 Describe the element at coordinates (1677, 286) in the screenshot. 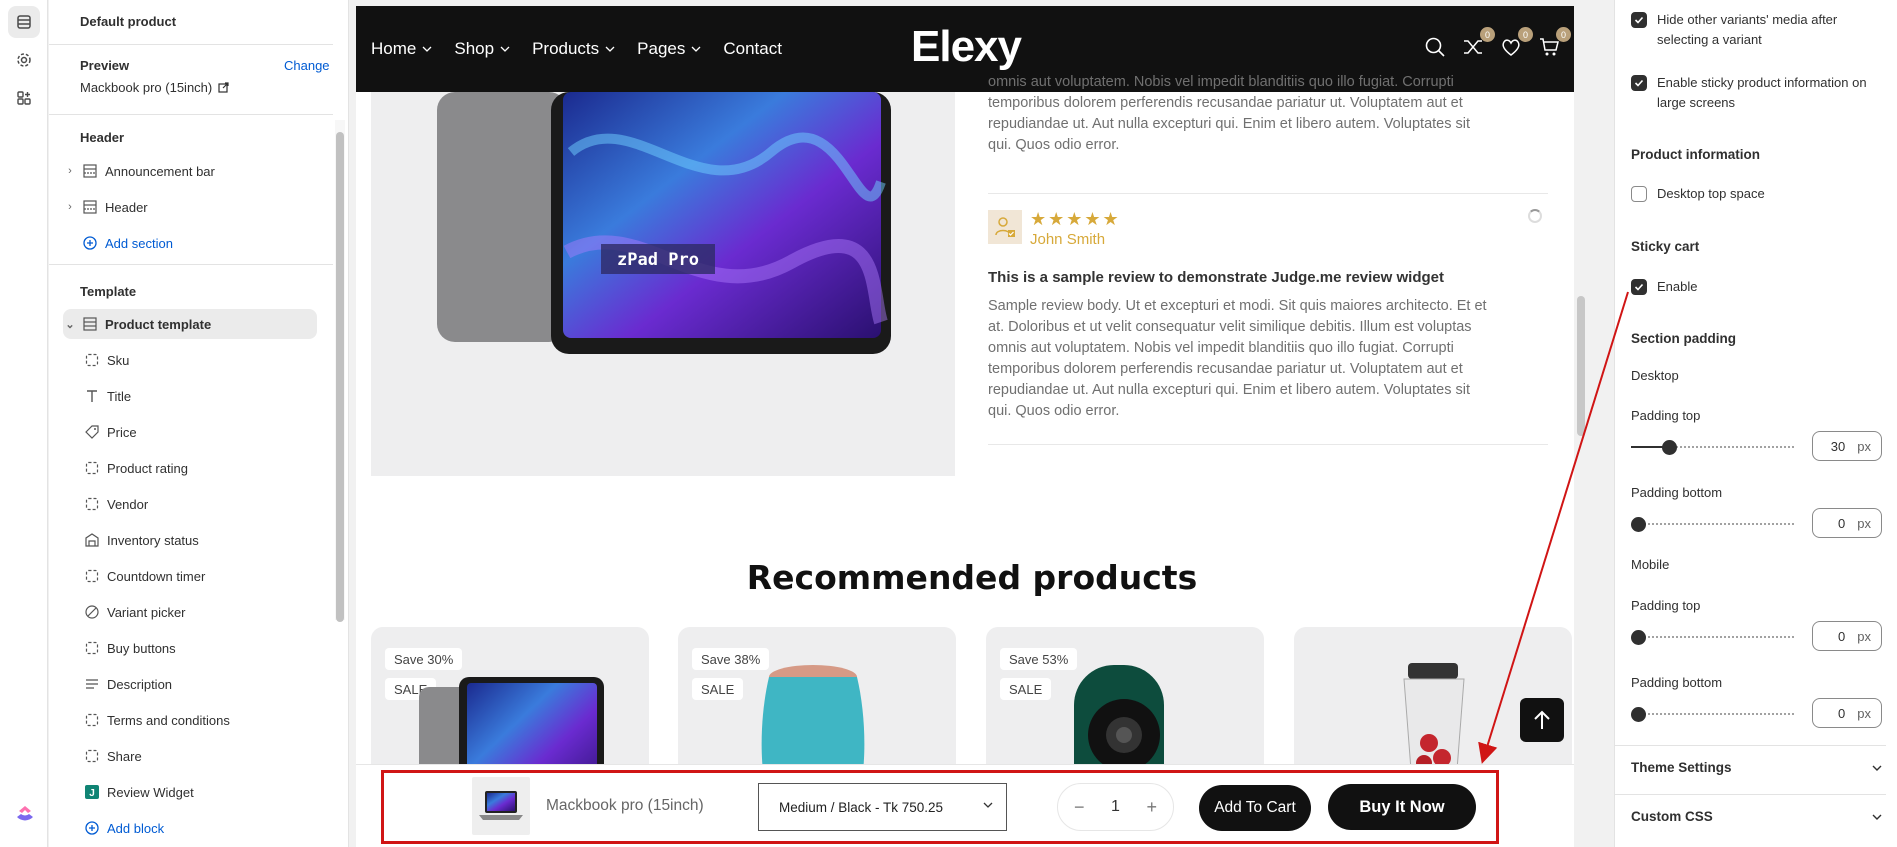

I see `checkbox-label: Enable` at that location.